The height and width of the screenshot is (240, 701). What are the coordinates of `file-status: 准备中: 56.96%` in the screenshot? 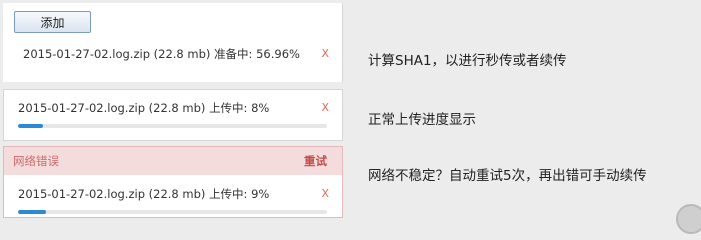 It's located at (257, 54).